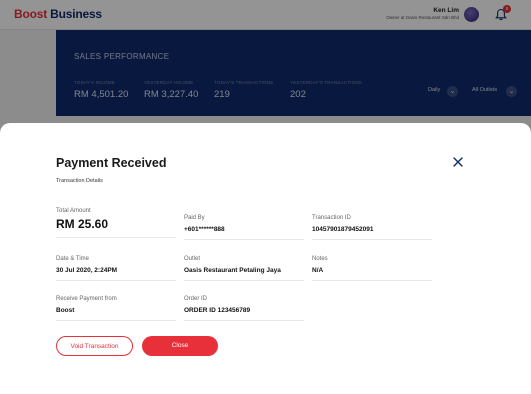 The image size is (531, 394). What do you see at coordinates (320, 259) in the screenshot?
I see `field-label: Notes` at bounding box center [320, 259].